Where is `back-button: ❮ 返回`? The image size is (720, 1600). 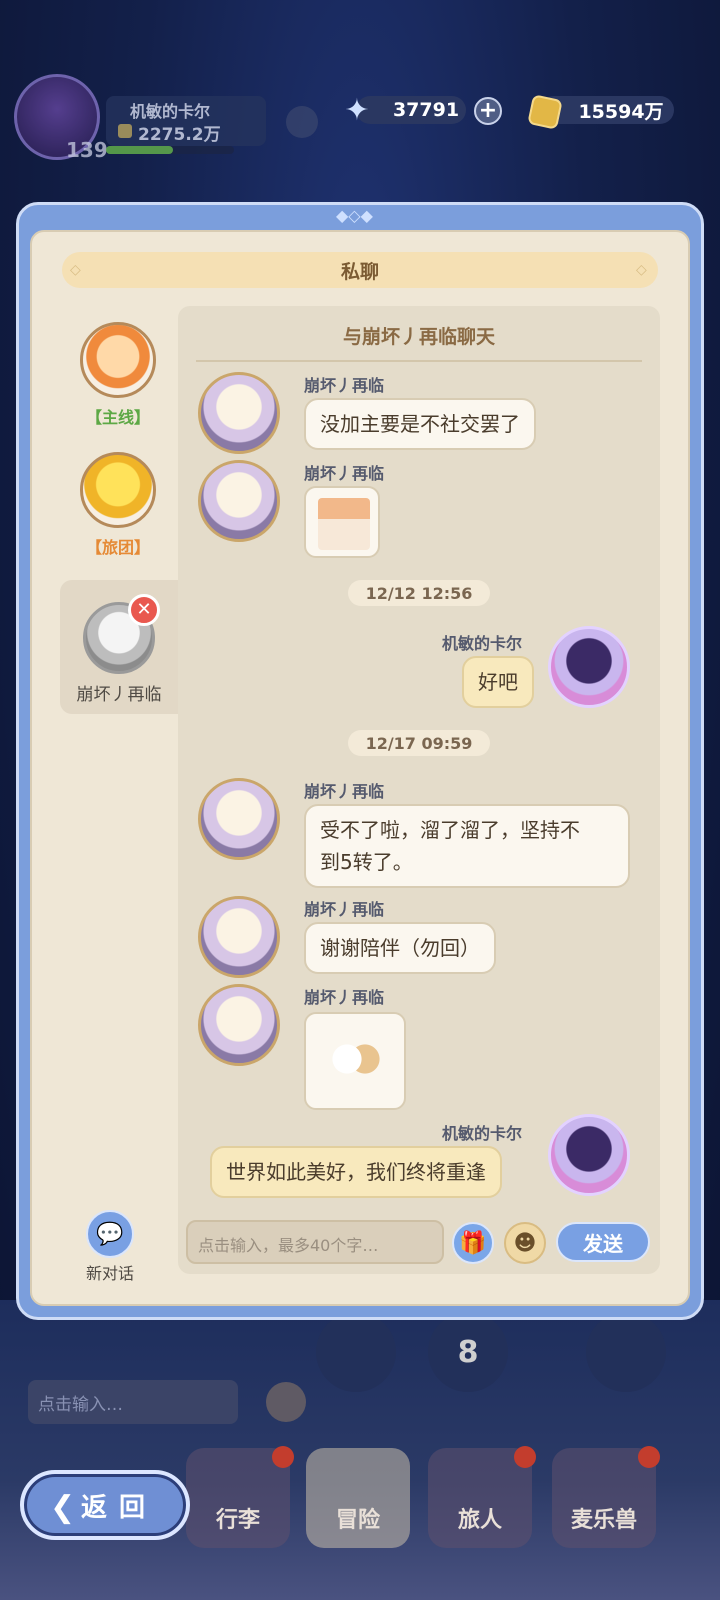
back-button: ❮ 返回 is located at coordinates (105, 1505).